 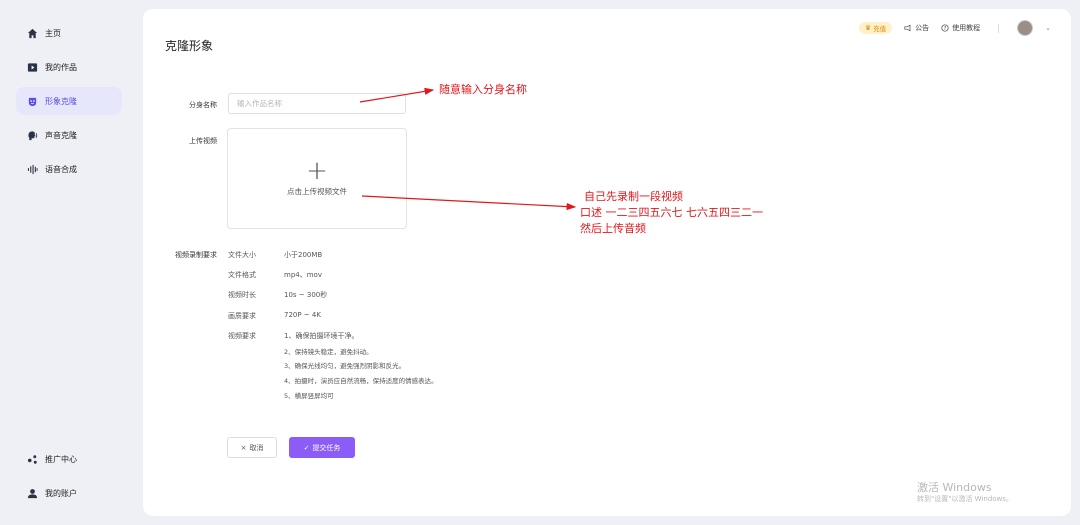 What do you see at coordinates (671, 212) in the screenshot?
I see `upload-tip-line-2: 口述 一二三四五六七 七六五四三二一` at bounding box center [671, 212].